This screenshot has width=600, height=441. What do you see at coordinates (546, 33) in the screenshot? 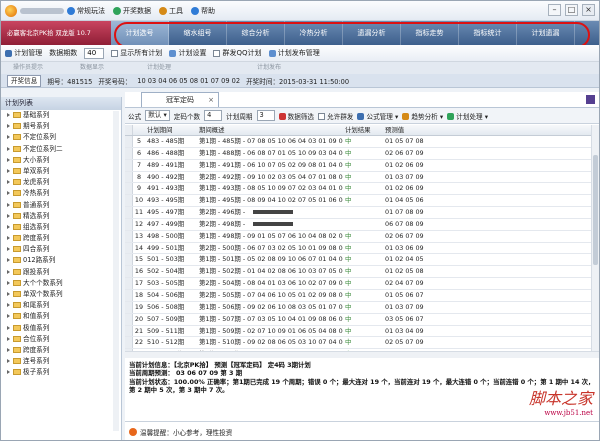
I see `tab-plan-omission: 计划遗漏` at bounding box center [546, 33].